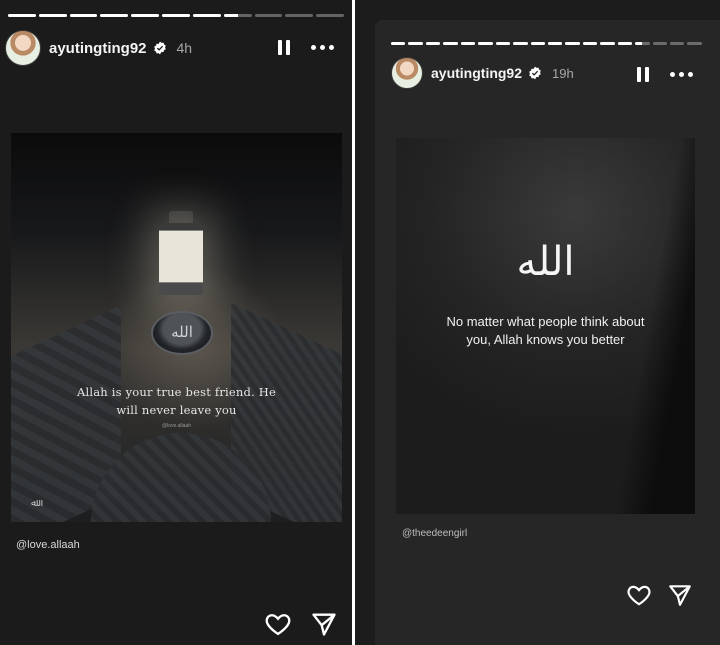  I want to click on quote-line: No matter what people think about, so click(545, 321).